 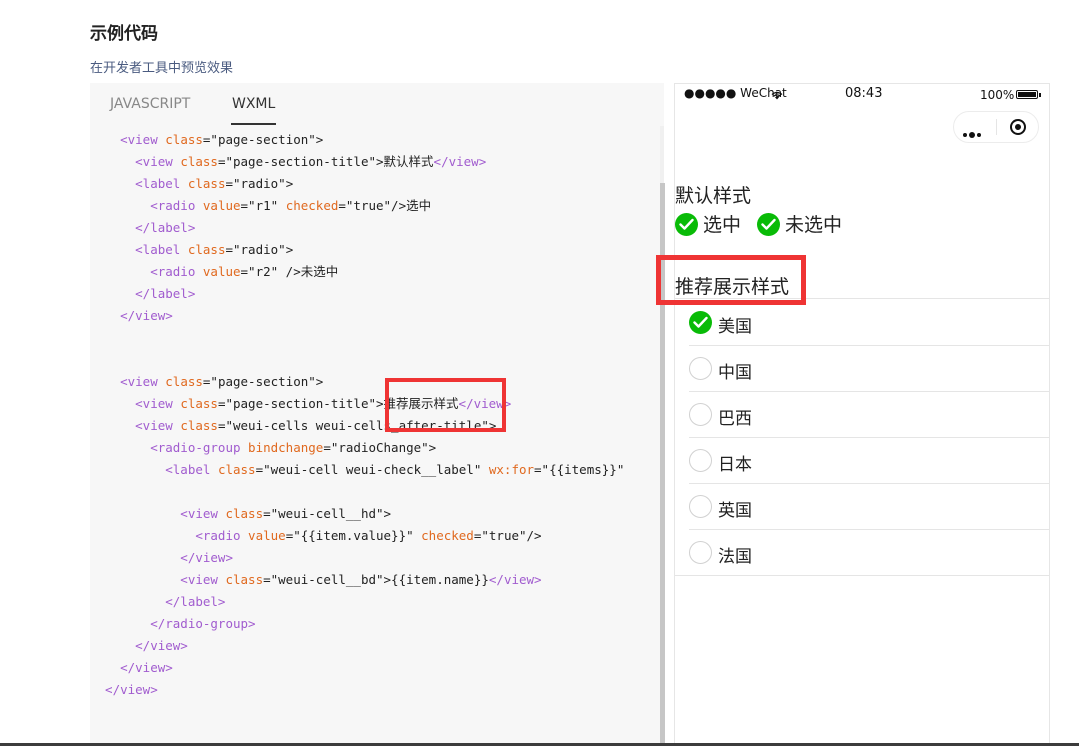 I want to click on code-token: ="weui-cell__bd">, so click(x=327, y=579).